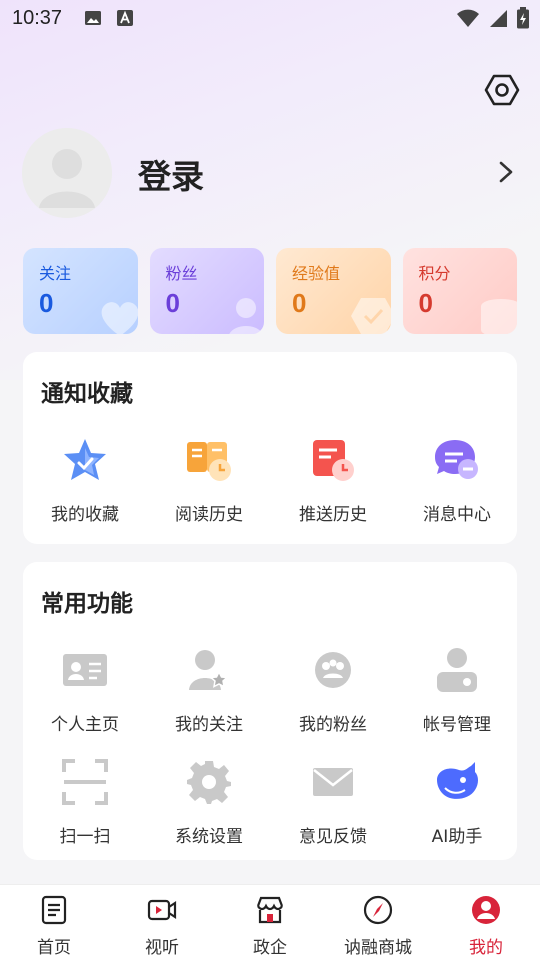 The width and height of the screenshot is (540, 960). I want to click on avatar, so click(67, 173).